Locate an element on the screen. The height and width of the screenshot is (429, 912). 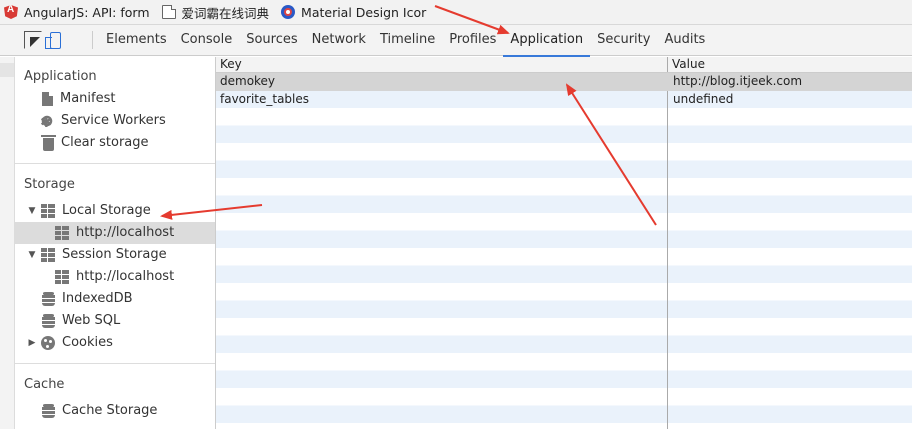
bookmark-iciba: 爱词霸在线词典 is located at coordinates (218, 12).